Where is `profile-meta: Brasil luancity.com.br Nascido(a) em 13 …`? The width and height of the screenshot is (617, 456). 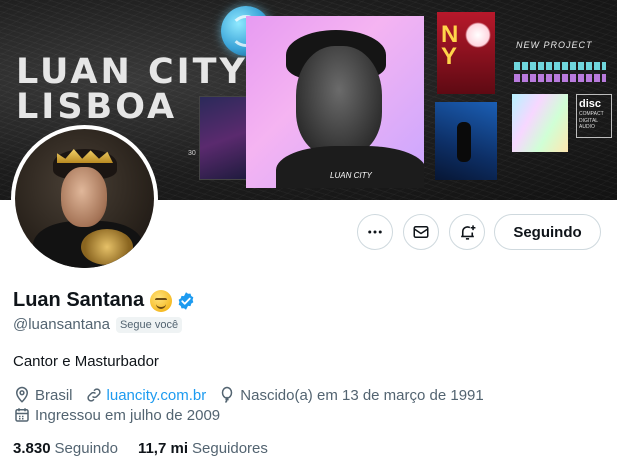 profile-meta: Brasil luancity.com.br Nascido(a) em 13 … is located at coordinates (254, 395).